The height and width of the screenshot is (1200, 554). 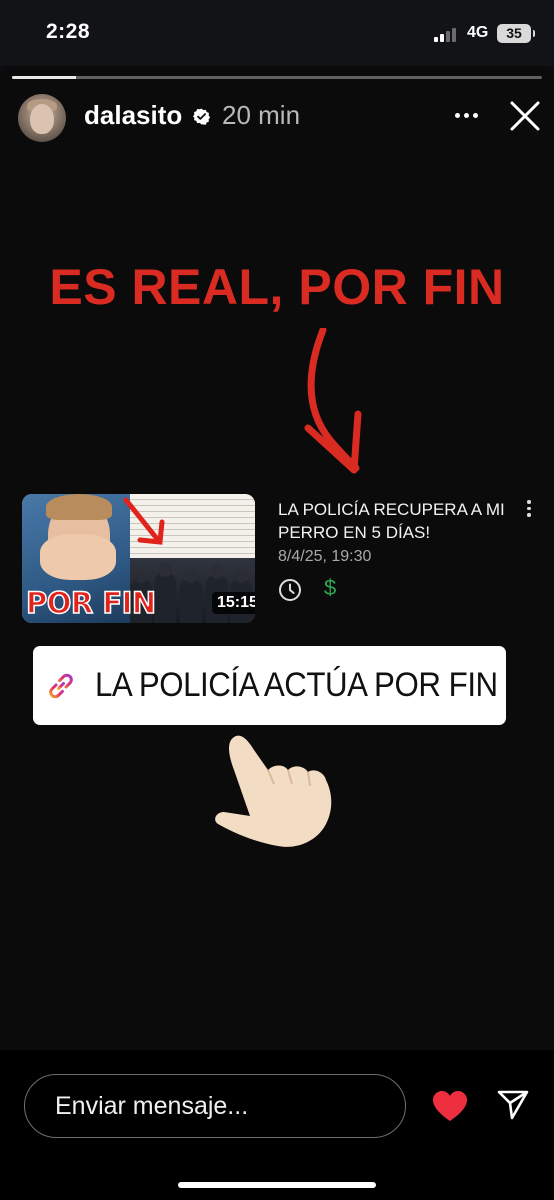 I want to click on battery-icon: 35, so click(x=516, y=33).